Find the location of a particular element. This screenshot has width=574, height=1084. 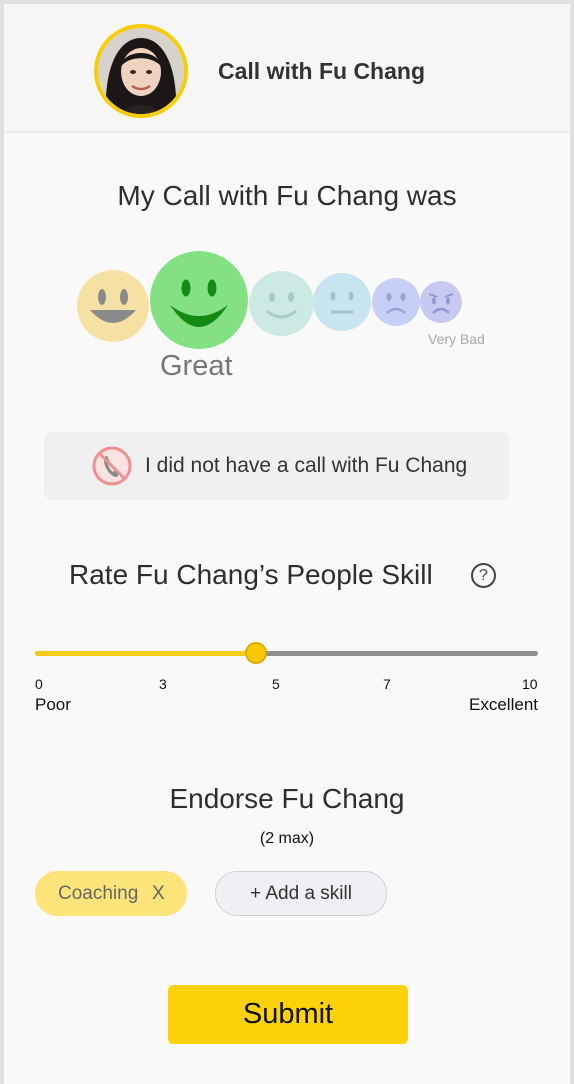

remove-skill-button: X is located at coordinates (158, 893).